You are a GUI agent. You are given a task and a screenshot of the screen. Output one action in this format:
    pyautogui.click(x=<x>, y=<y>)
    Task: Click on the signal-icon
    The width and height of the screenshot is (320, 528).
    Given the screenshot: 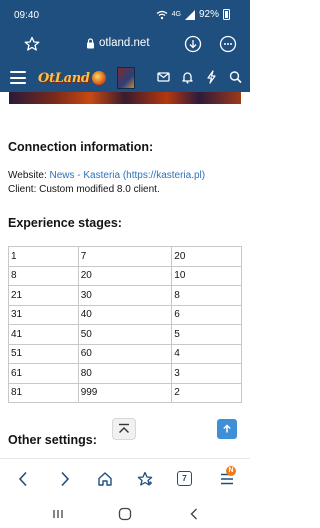 What is the action you would take?
    pyautogui.click(x=189, y=14)
    